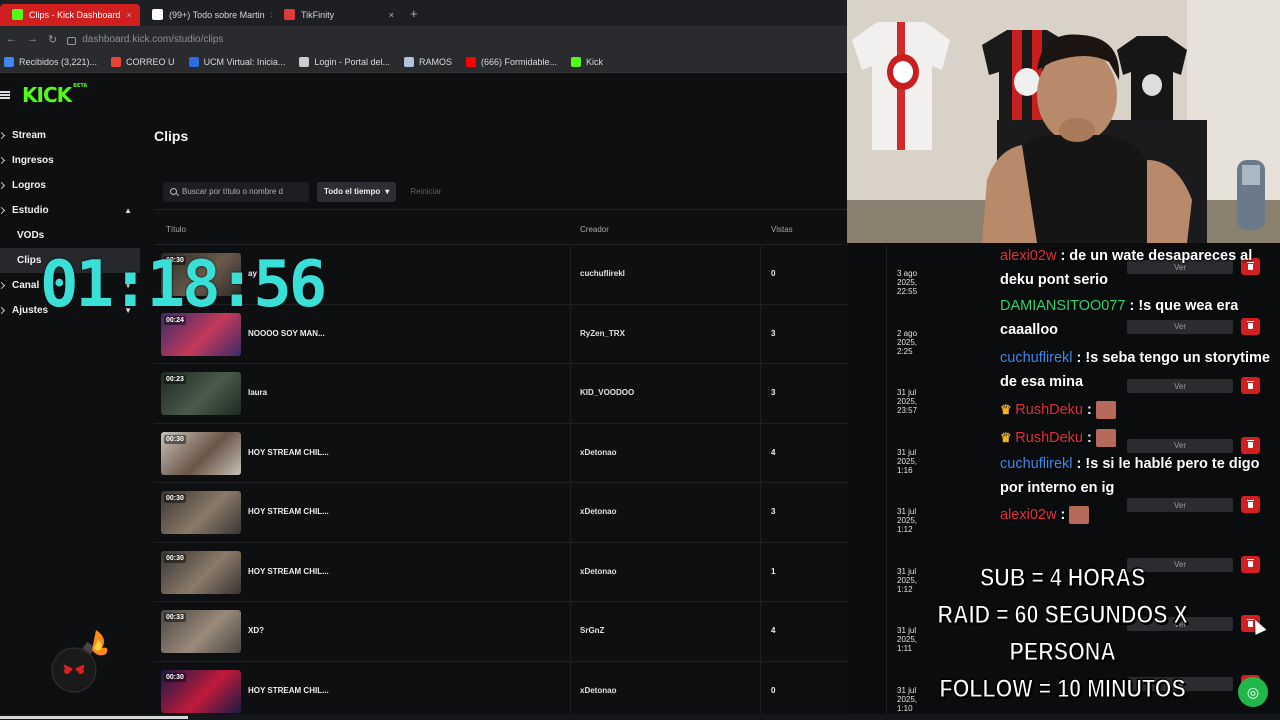  I want to click on reload-icon: ↻, so click(52, 39).